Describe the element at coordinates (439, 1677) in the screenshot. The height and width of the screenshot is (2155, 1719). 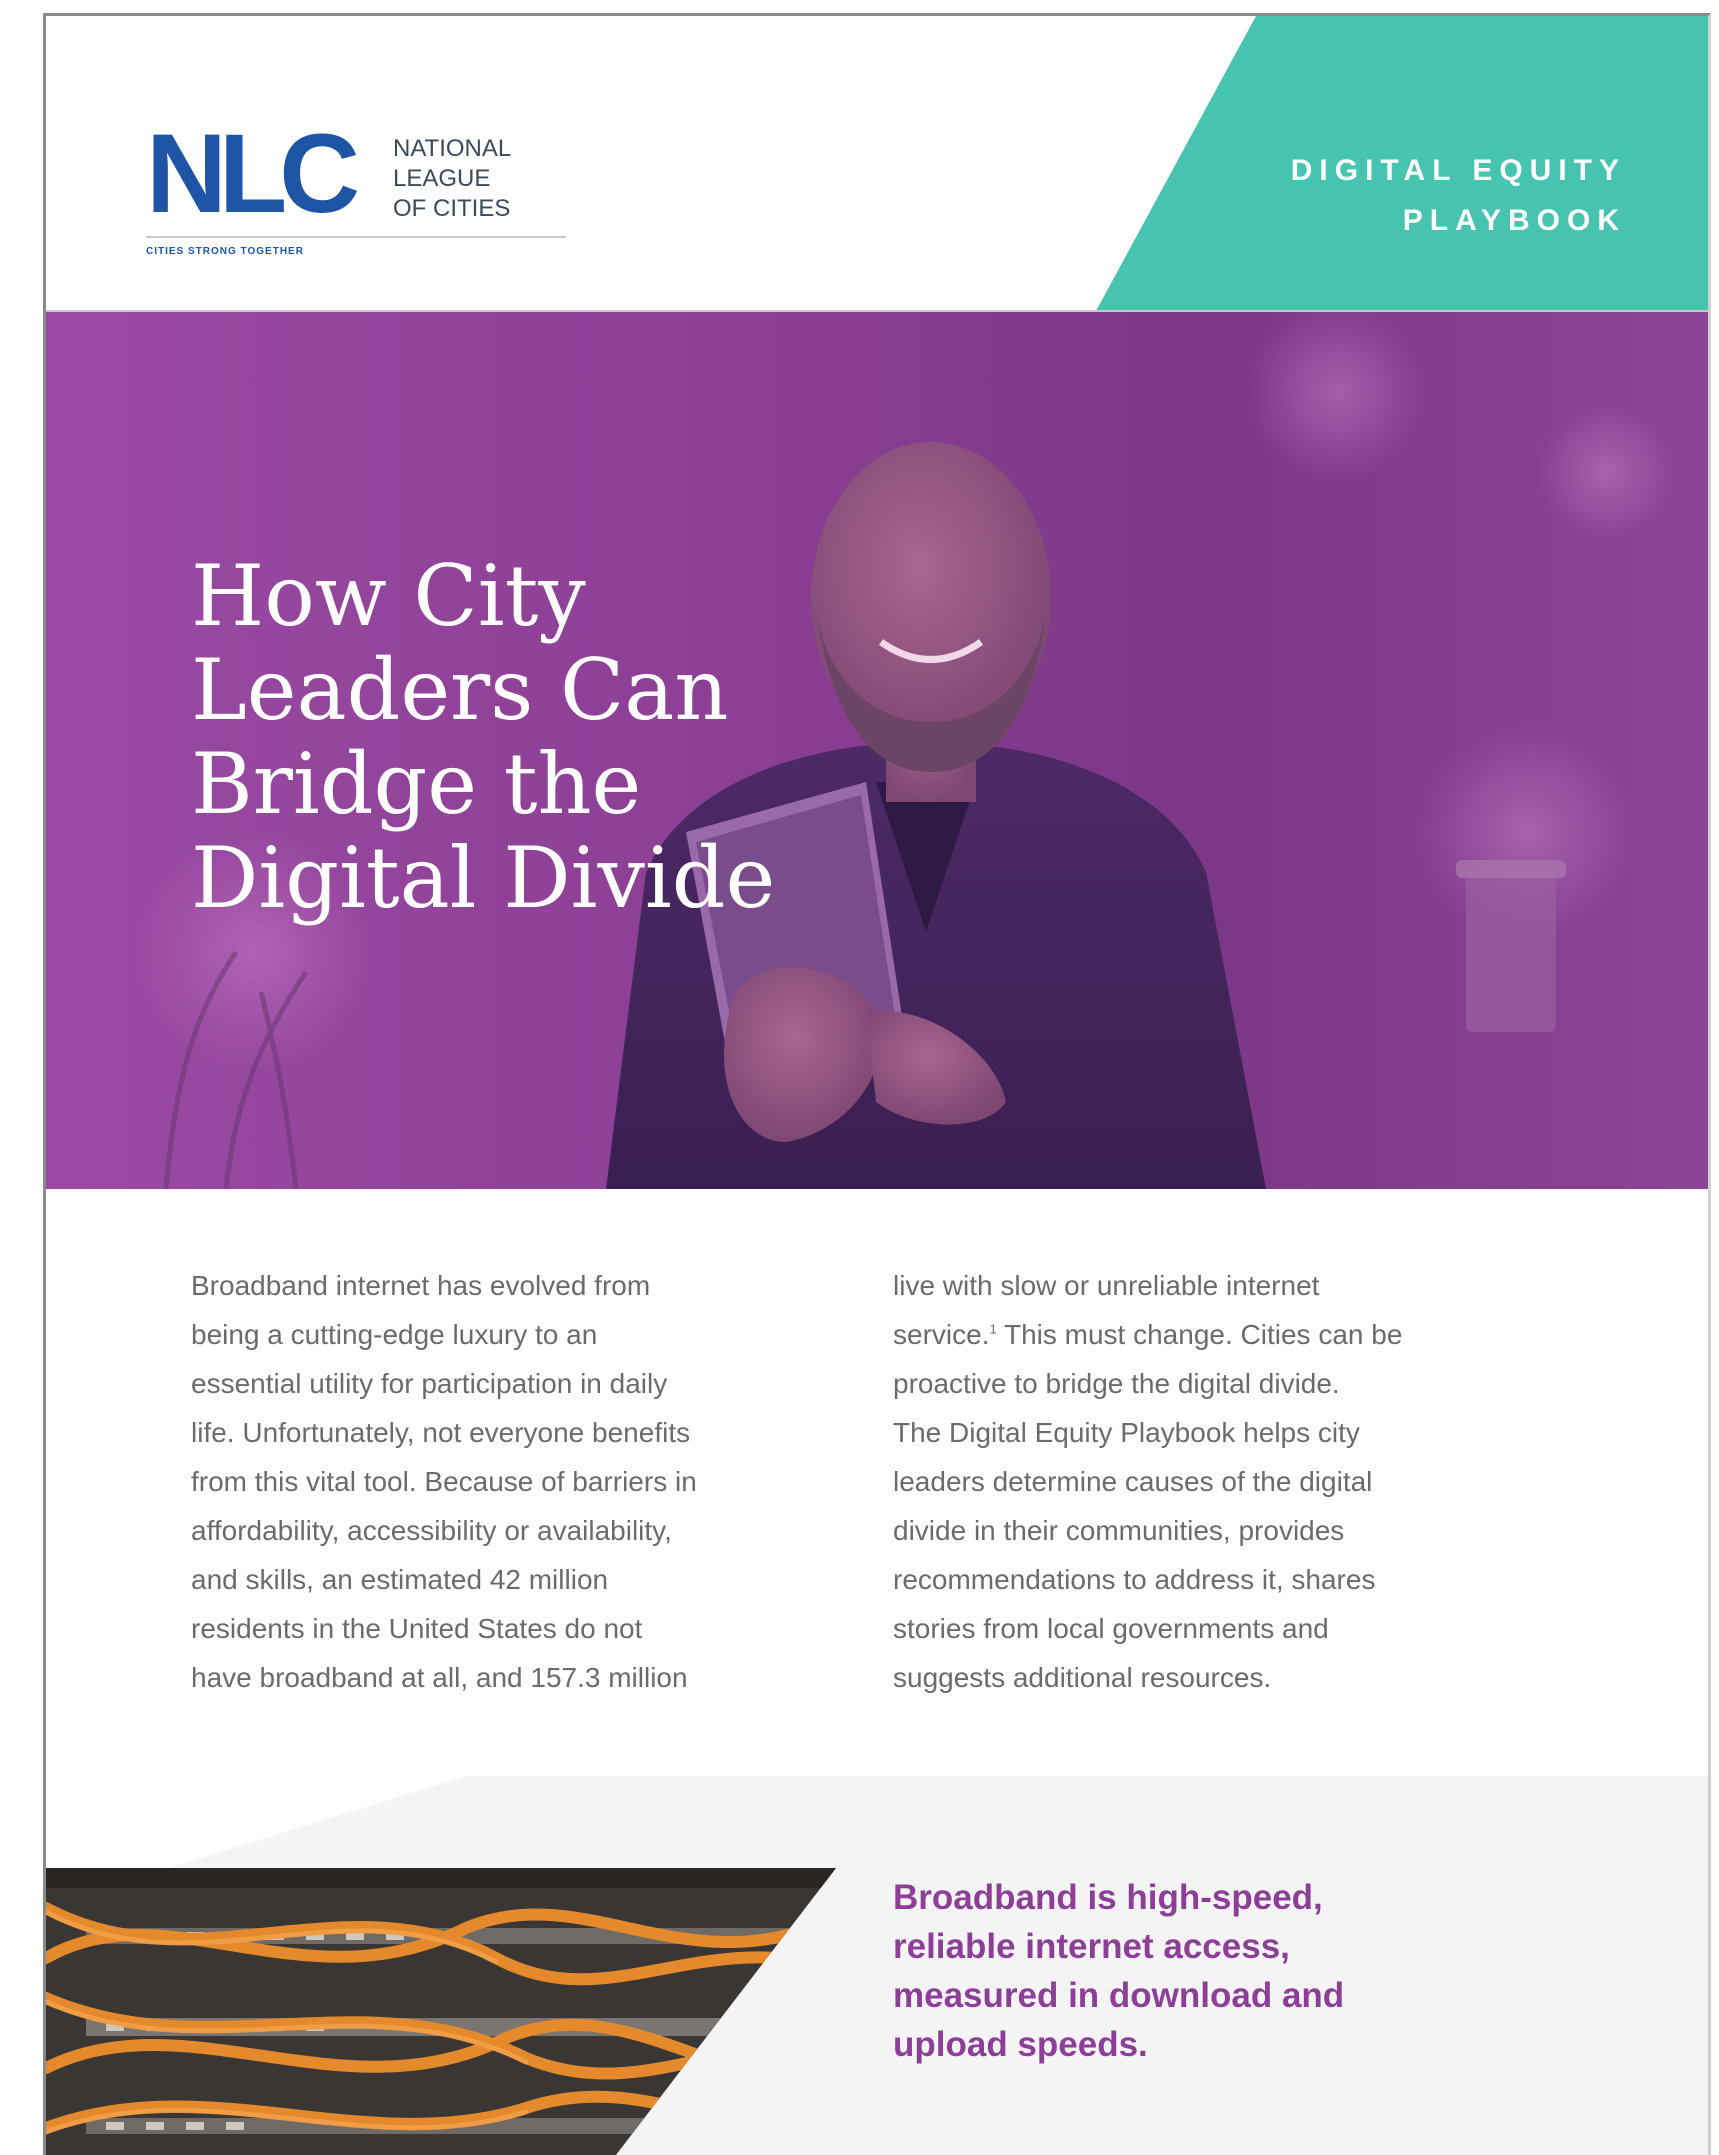
I see `intro-line: have broadband at all, and 157.3 million` at that location.